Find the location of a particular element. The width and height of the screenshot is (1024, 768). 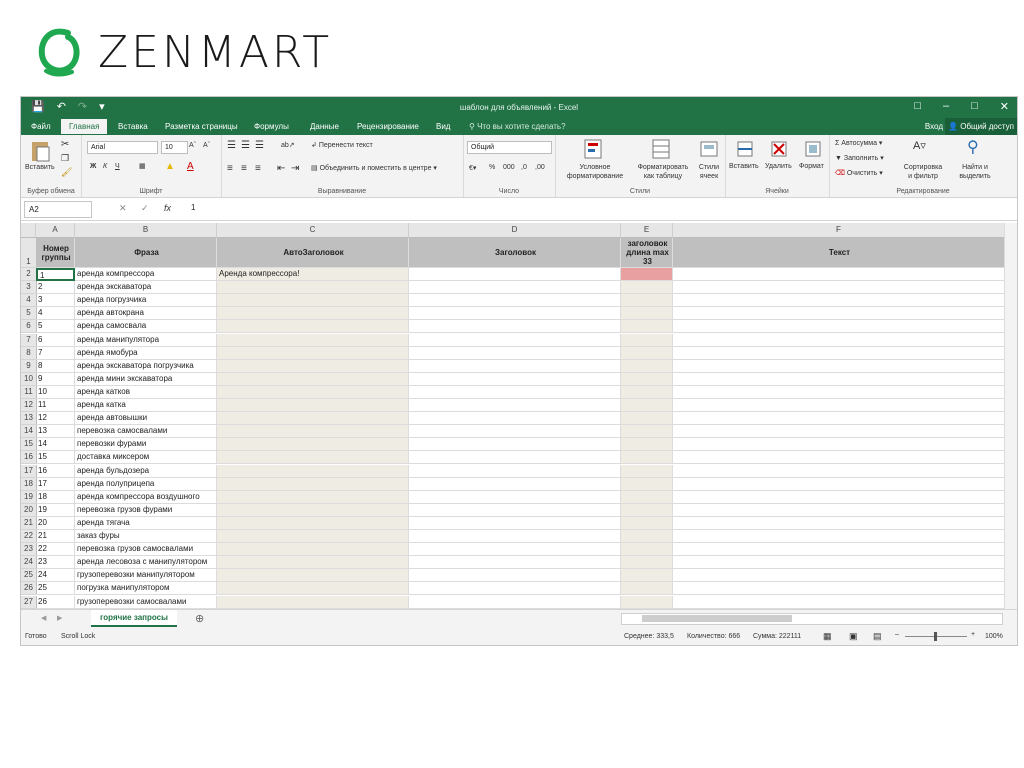

table-cell: 11 is located at coordinates (55, 406).